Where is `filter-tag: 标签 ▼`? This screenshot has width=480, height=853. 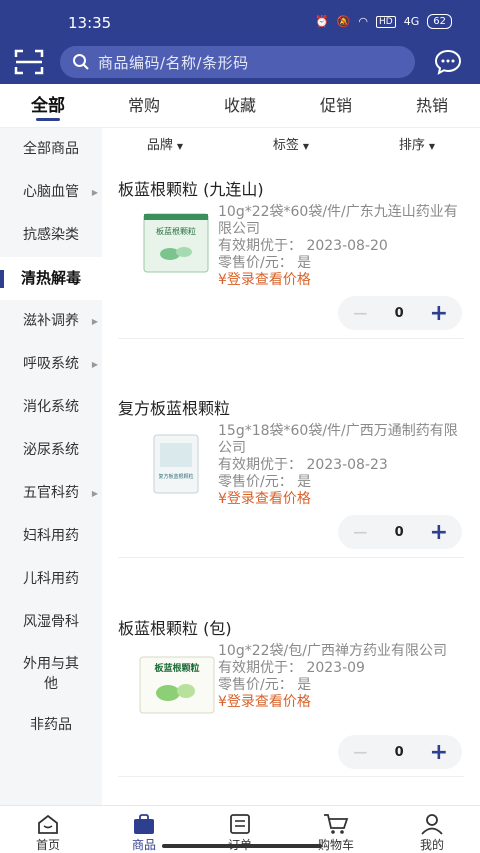 filter-tag: 标签 ▼ is located at coordinates (291, 146).